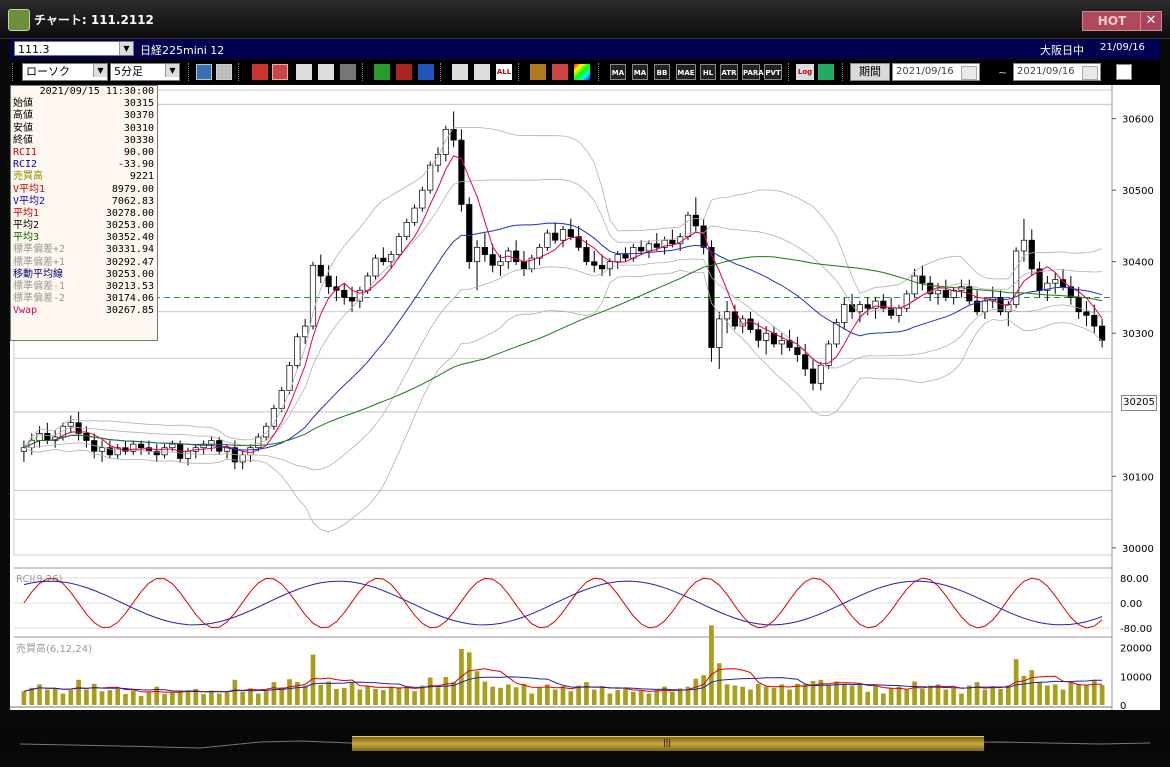  I want to click on date-to-input: 2021/09/16, so click(1057, 72).